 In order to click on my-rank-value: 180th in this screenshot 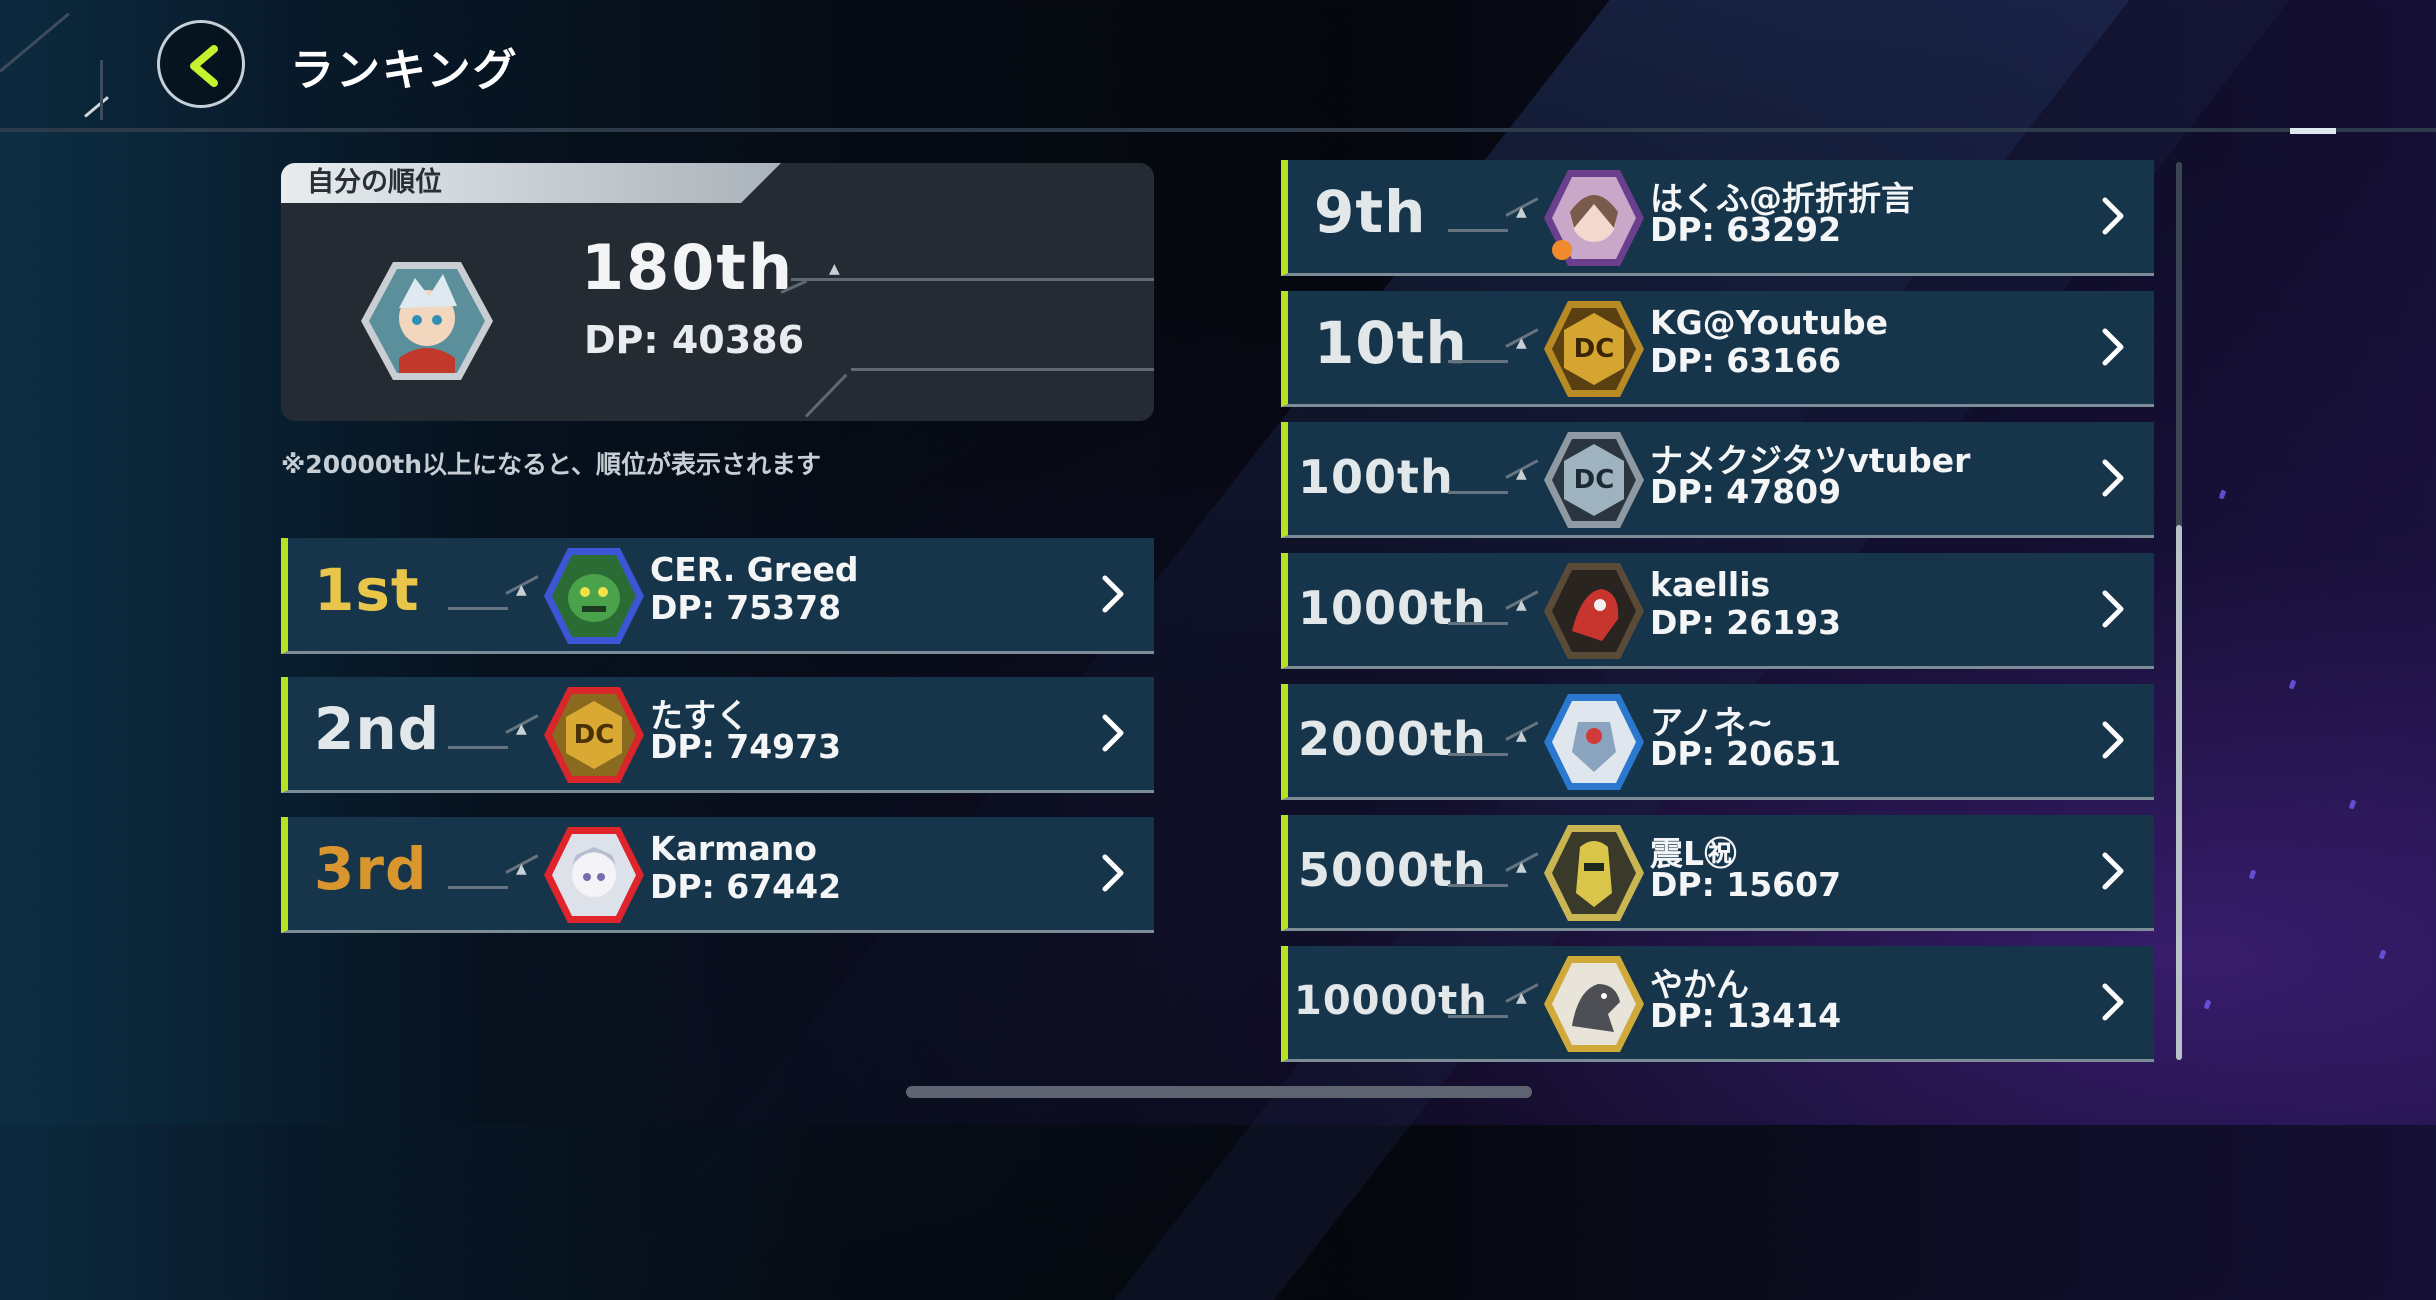, I will do `click(688, 267)`.